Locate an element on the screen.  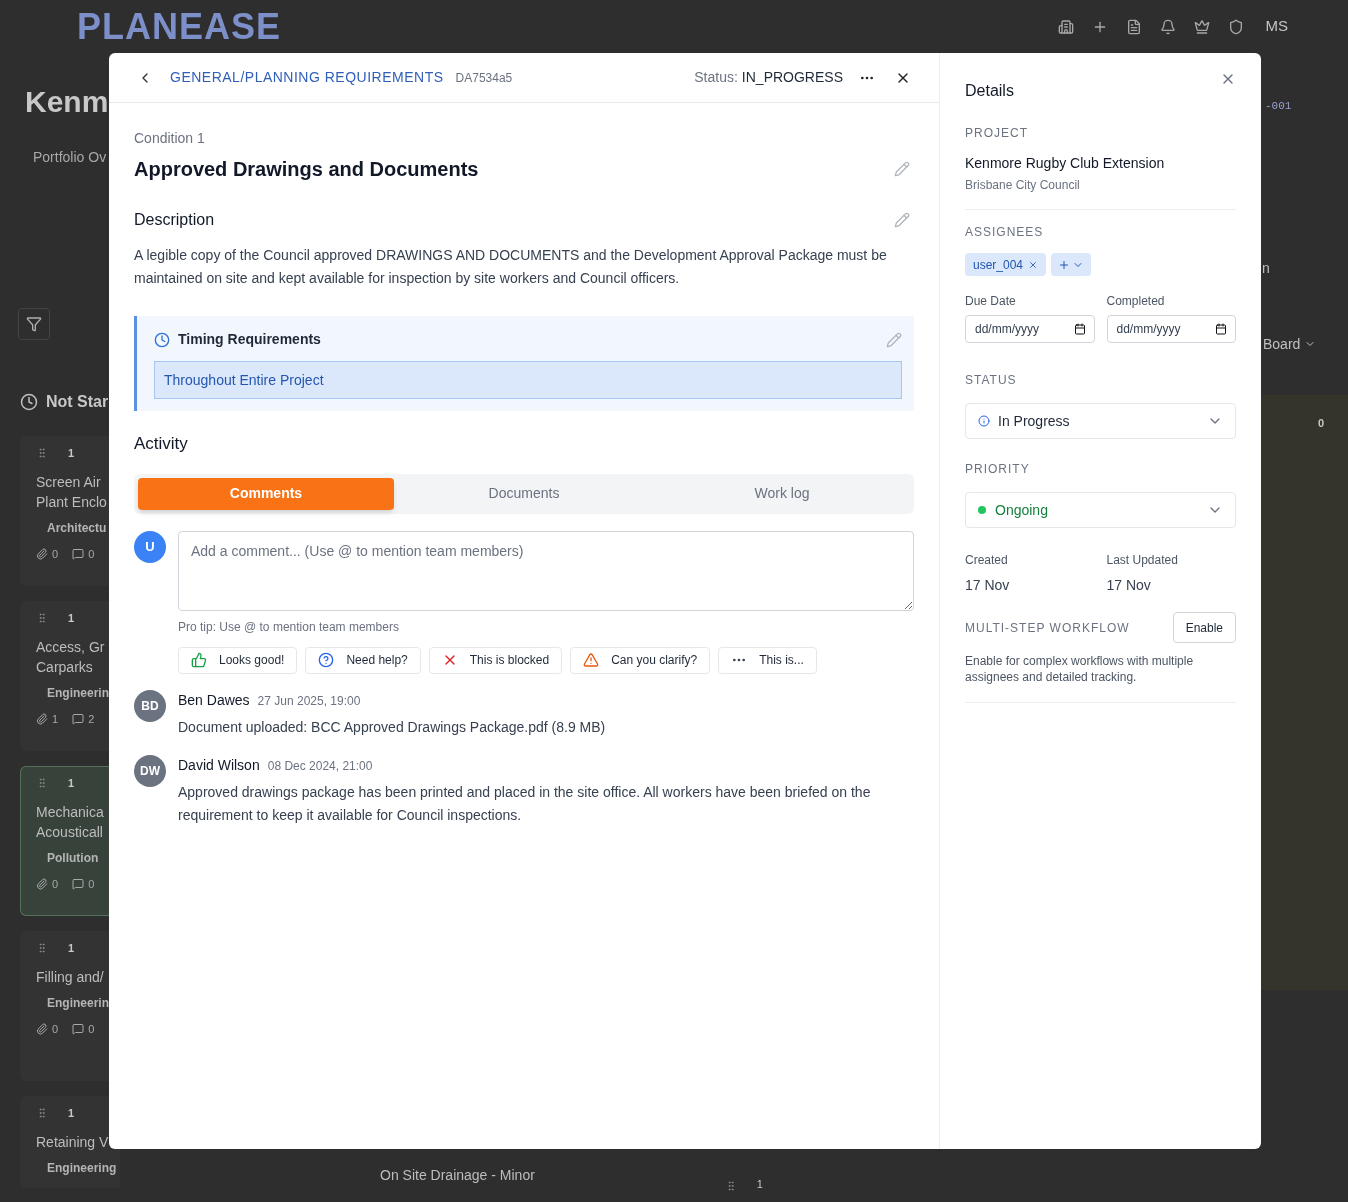
description-text: A legible copy of the Council approved DRAWINGS AND DOCUMENTS and the Development Approval Package must be maintained on site and kept available for inspection by site workers and Council officers. is located at coordinates (511, 267).